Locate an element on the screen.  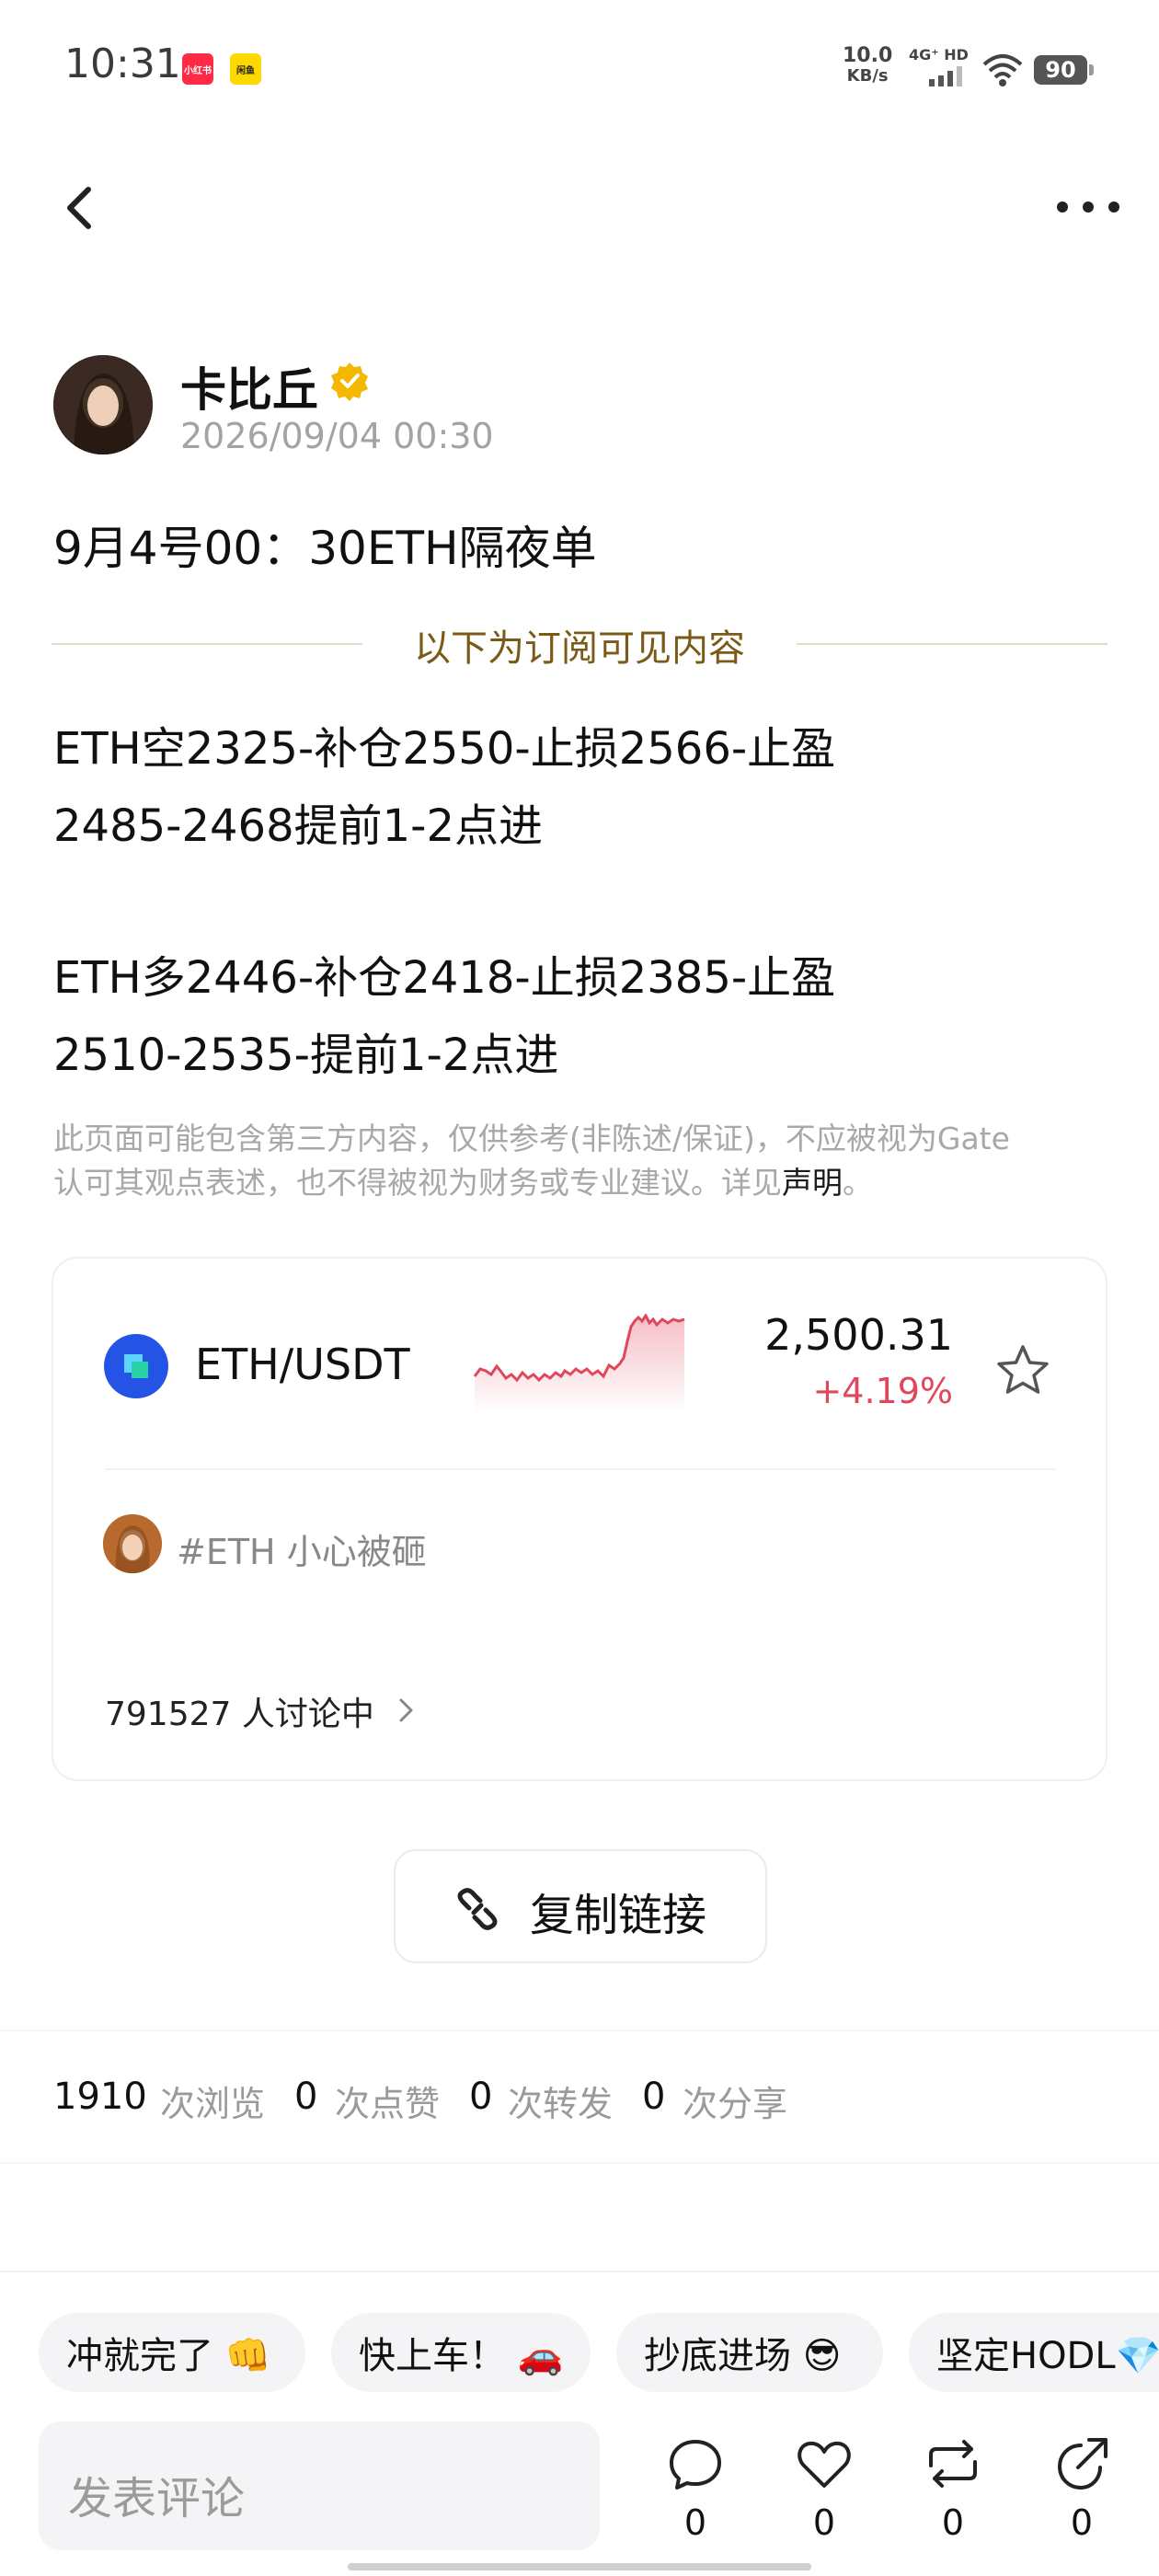
stat-views-value: 1910 is located at coordinates (100, 2097).